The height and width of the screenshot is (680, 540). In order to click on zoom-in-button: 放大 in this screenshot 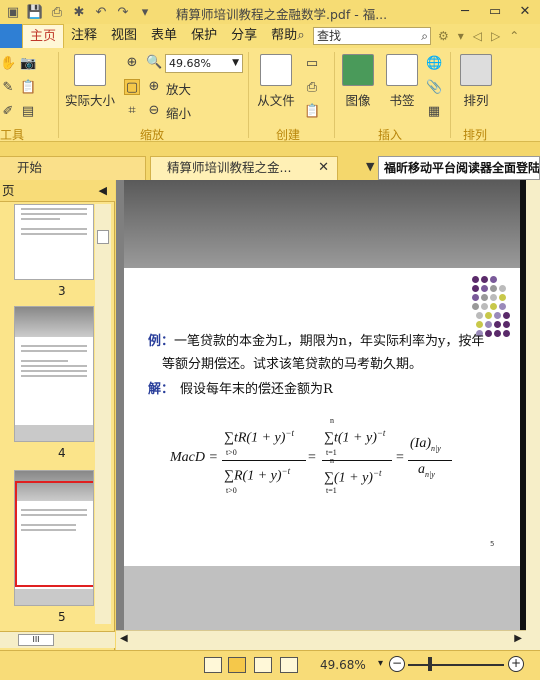, I will do `click(178, 88)`.